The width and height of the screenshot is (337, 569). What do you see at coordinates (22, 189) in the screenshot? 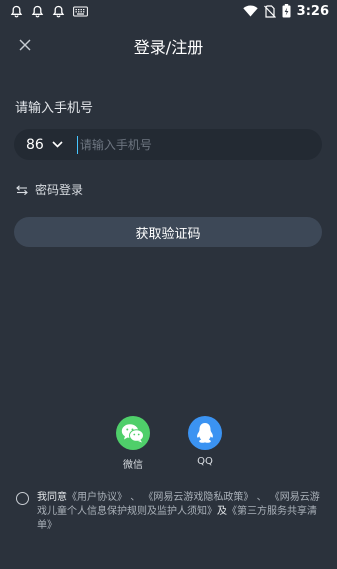
I see `swap-arrows-icon` at bounding box center [22, 189].